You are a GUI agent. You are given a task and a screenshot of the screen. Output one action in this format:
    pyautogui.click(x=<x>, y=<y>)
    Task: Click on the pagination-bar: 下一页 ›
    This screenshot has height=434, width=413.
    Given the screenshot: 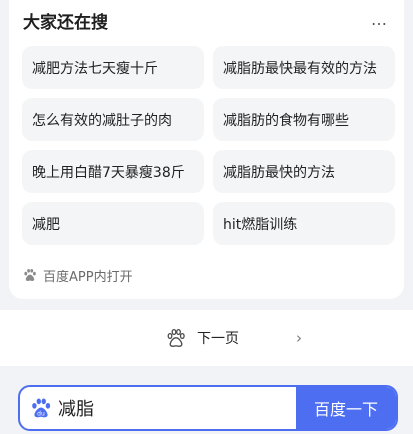 What is the action you would take?
    pyautogui.click(x=206, y=338)
    